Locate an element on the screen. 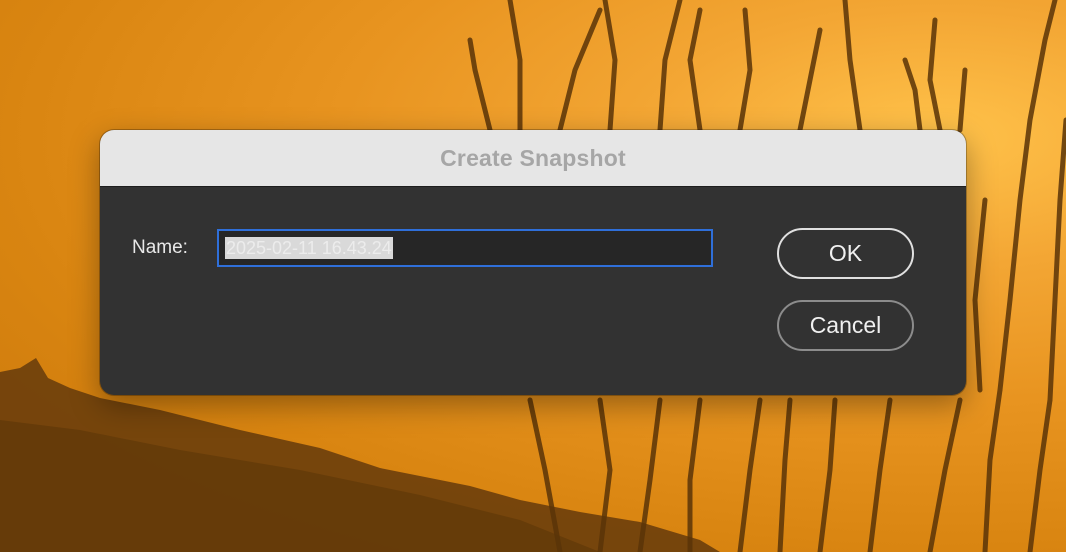 Image resolution: width=1066 pixels, height=552 pixels. dialog-title: Create Snapshot is located at coordinates (533, 157).